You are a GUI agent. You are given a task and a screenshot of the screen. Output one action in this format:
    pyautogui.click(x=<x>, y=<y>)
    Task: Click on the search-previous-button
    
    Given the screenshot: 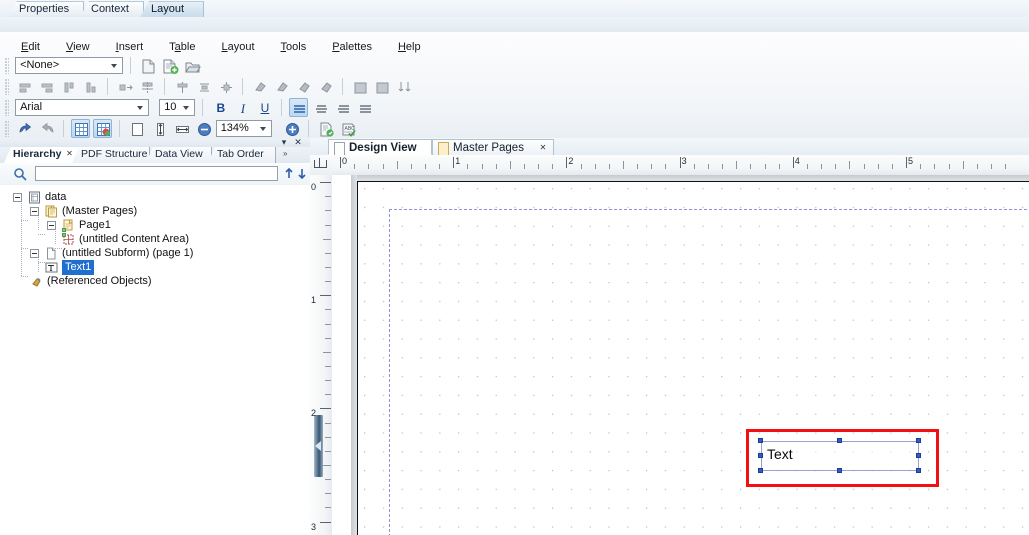 What is the action you would take?
    pyautogui.click(x=289, y=173)
    